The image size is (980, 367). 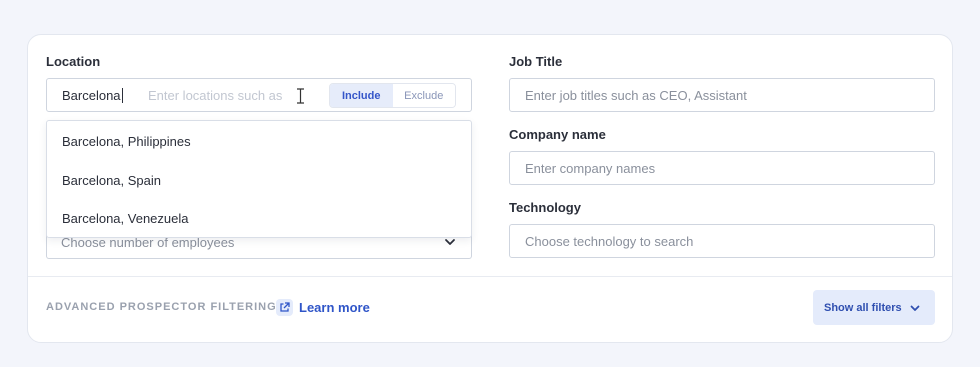 What do you see at coordinates (536, 61) in the screenshot?
I see `job-title-label: Job Title` at bounding box center [536, 61].